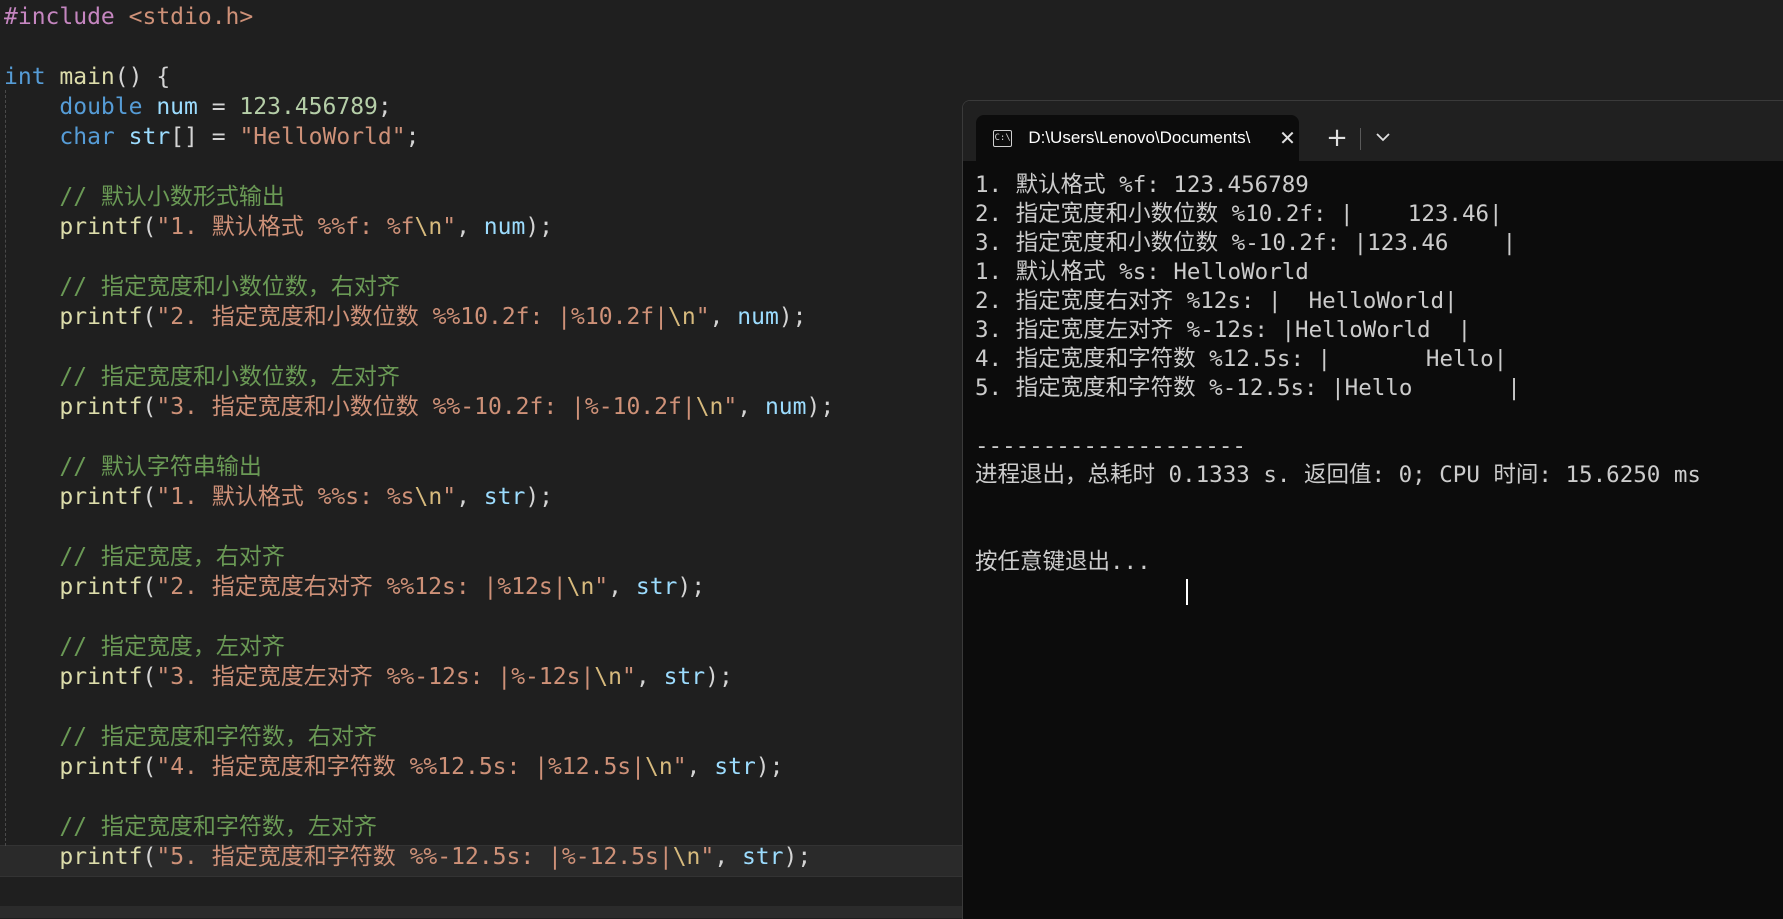 The width and height of the screenshot is (1783, 919). What do you see at coordinates (191, 17) in the screenshot?
I see `code-token: <stdio.h>` at bounding box center [191, 17].